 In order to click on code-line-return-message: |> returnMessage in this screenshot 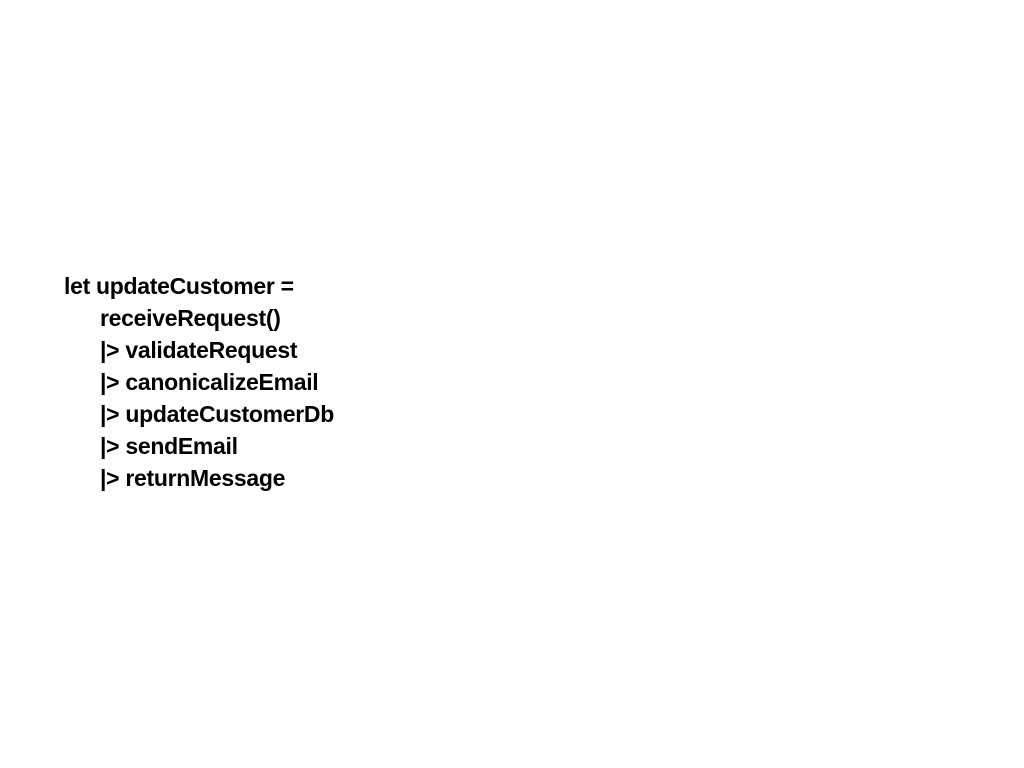, I will do `click(193, 478)`.